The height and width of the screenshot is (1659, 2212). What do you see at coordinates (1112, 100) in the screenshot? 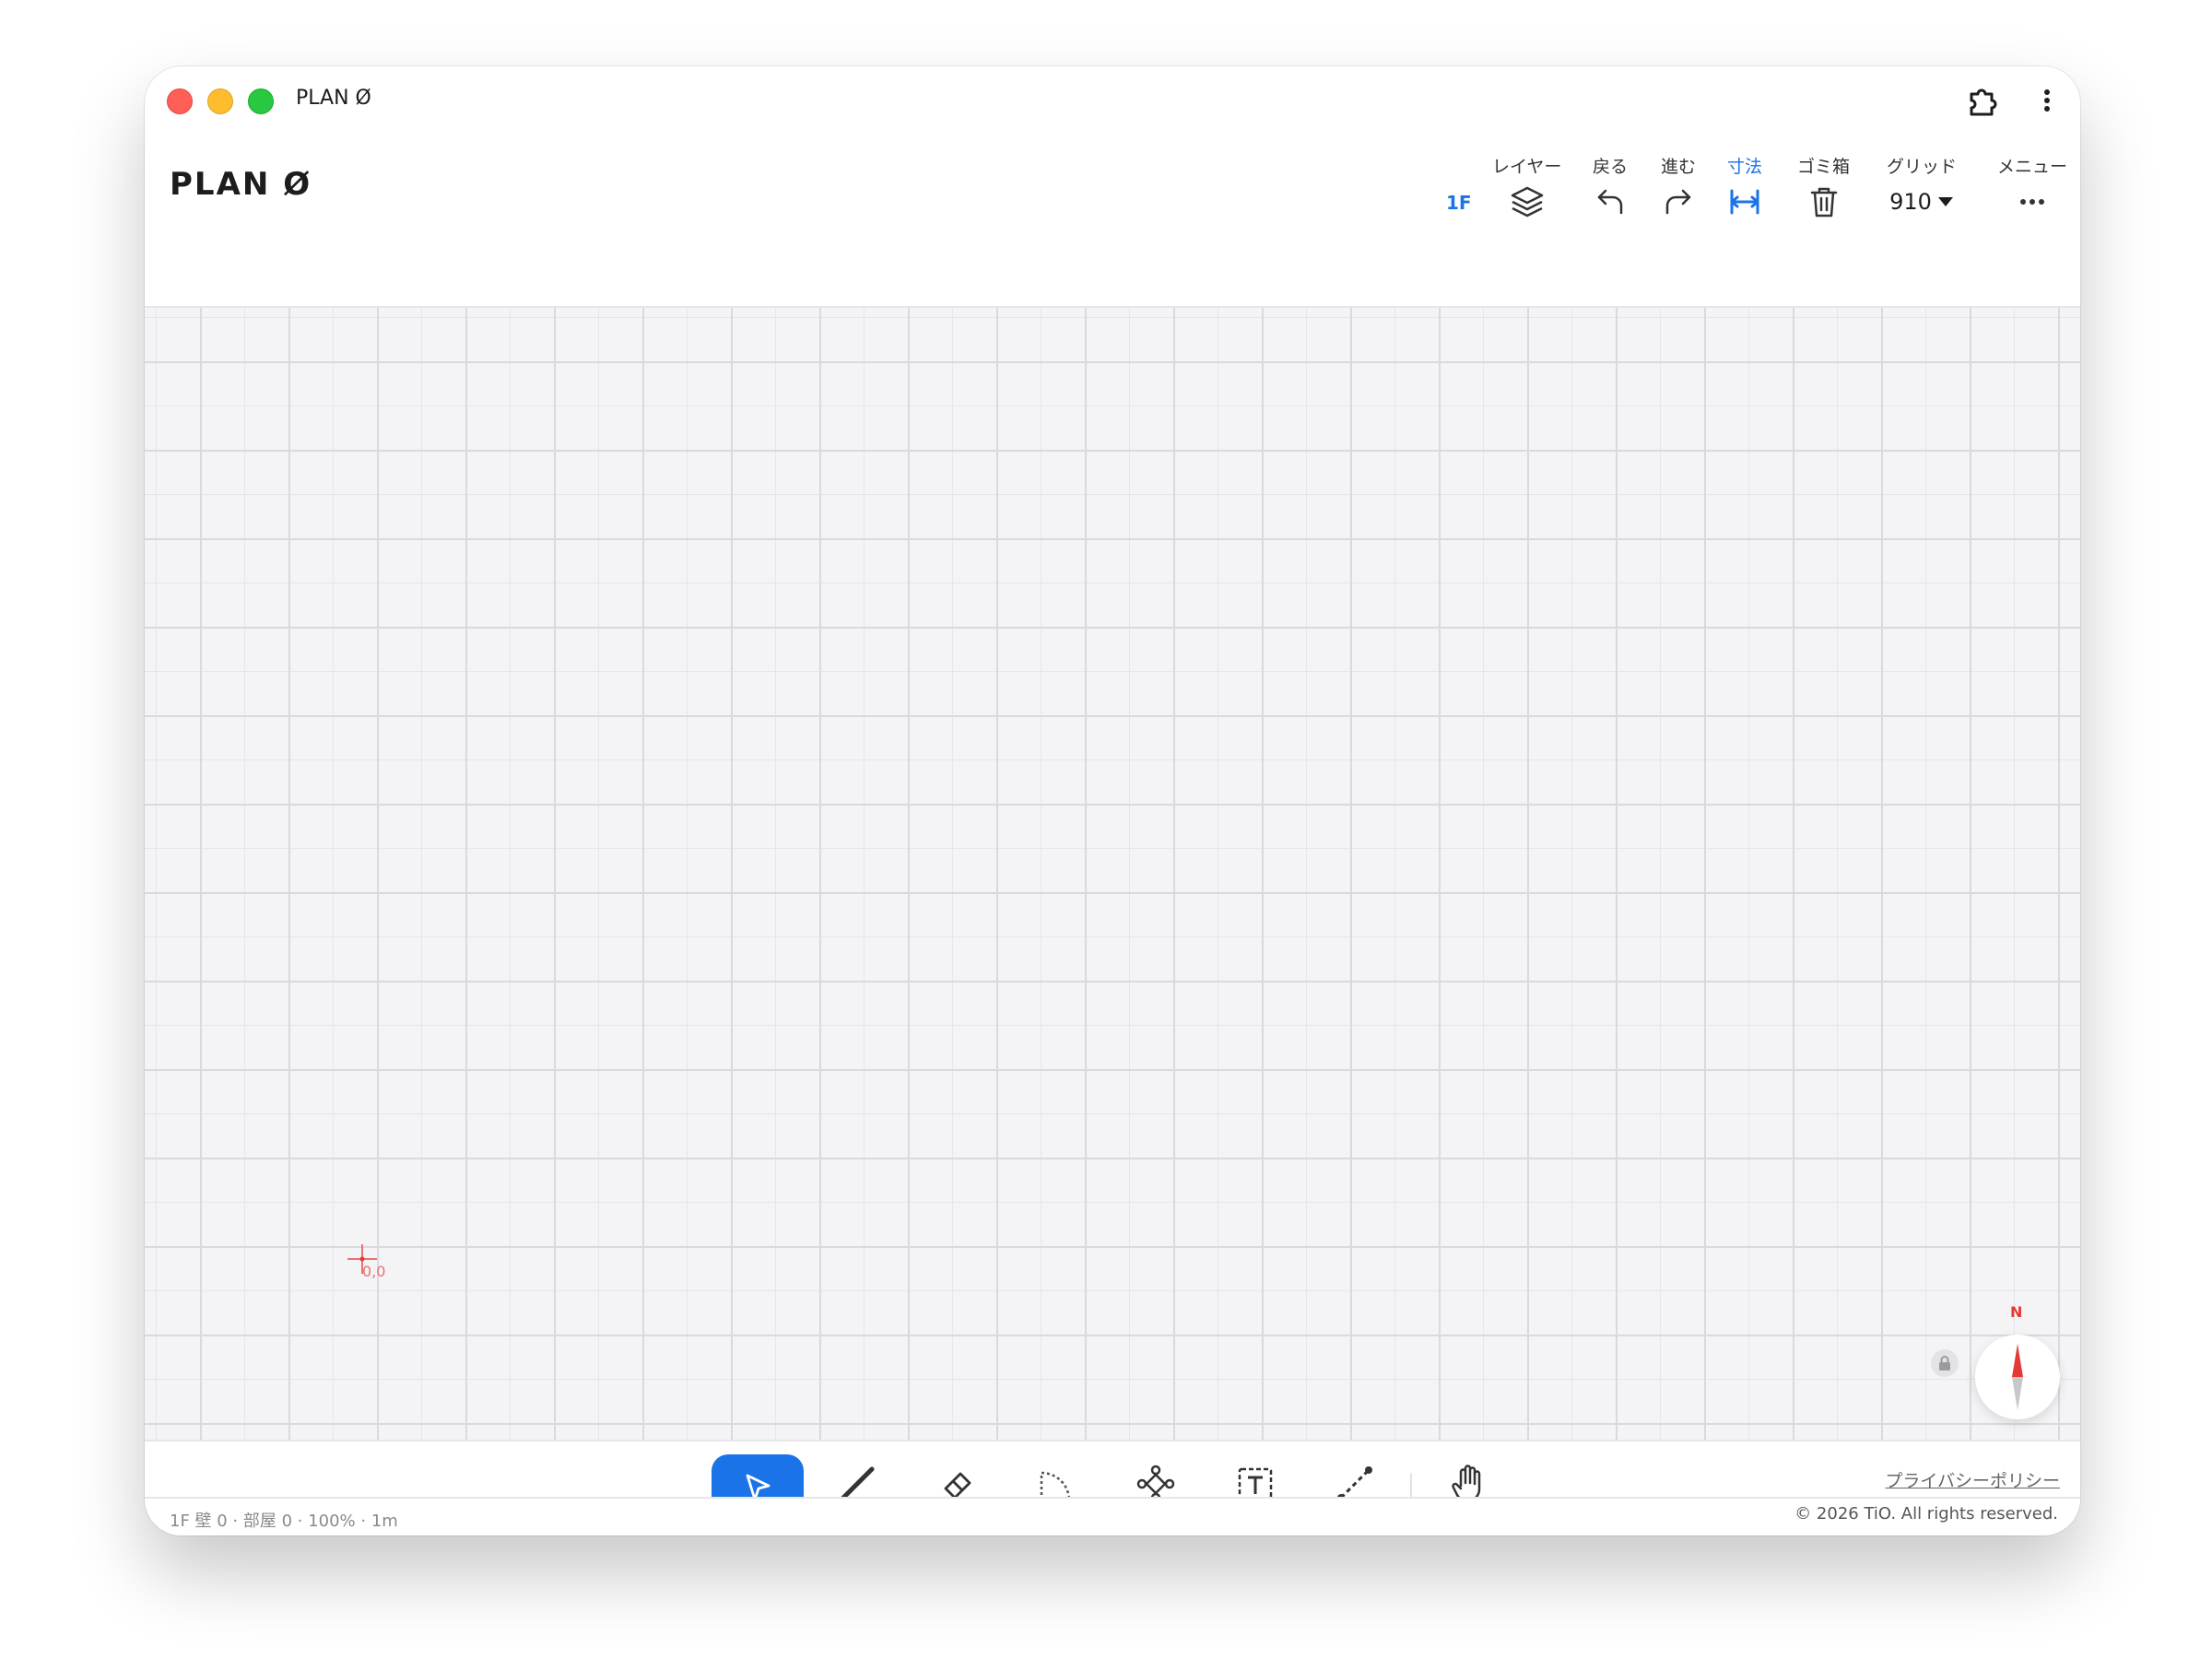
I see `title-bar: PLAN Ø` at bounding box center [1112, 100].